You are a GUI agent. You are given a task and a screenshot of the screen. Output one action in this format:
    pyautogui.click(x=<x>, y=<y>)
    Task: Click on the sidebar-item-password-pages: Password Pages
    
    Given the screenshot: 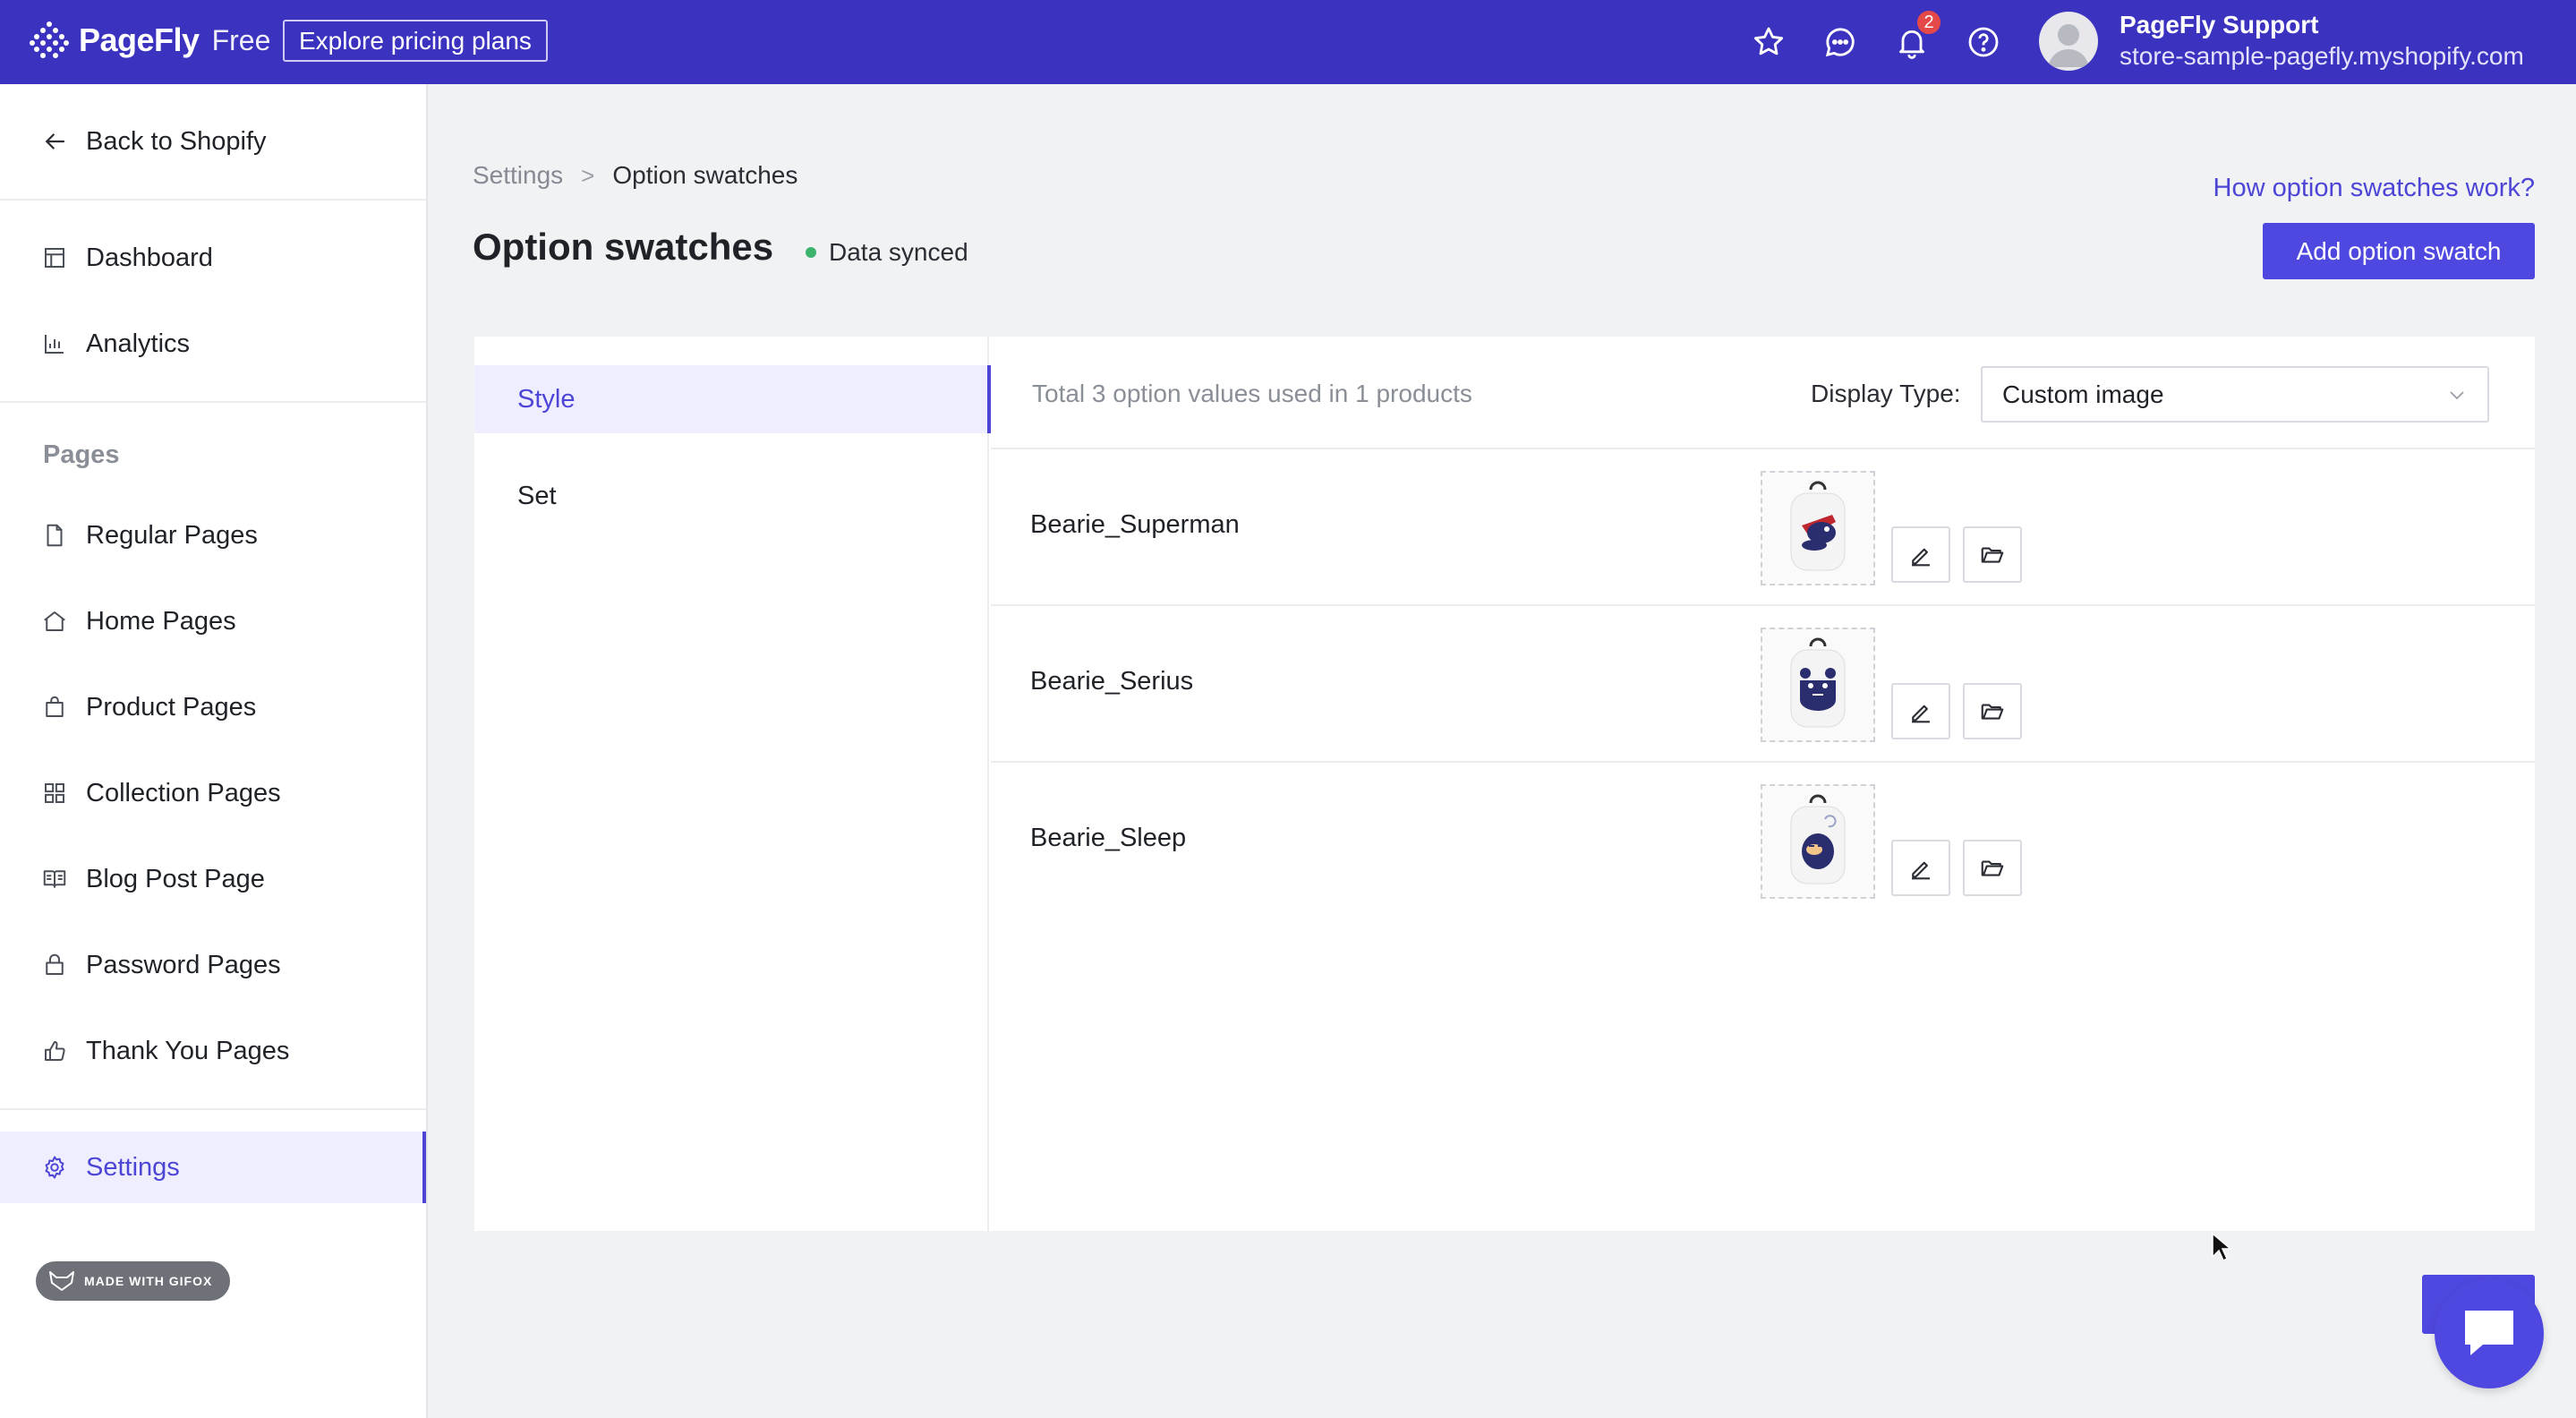 What is the action you would take?
    pyautogui.click(x=213, y=965)
    